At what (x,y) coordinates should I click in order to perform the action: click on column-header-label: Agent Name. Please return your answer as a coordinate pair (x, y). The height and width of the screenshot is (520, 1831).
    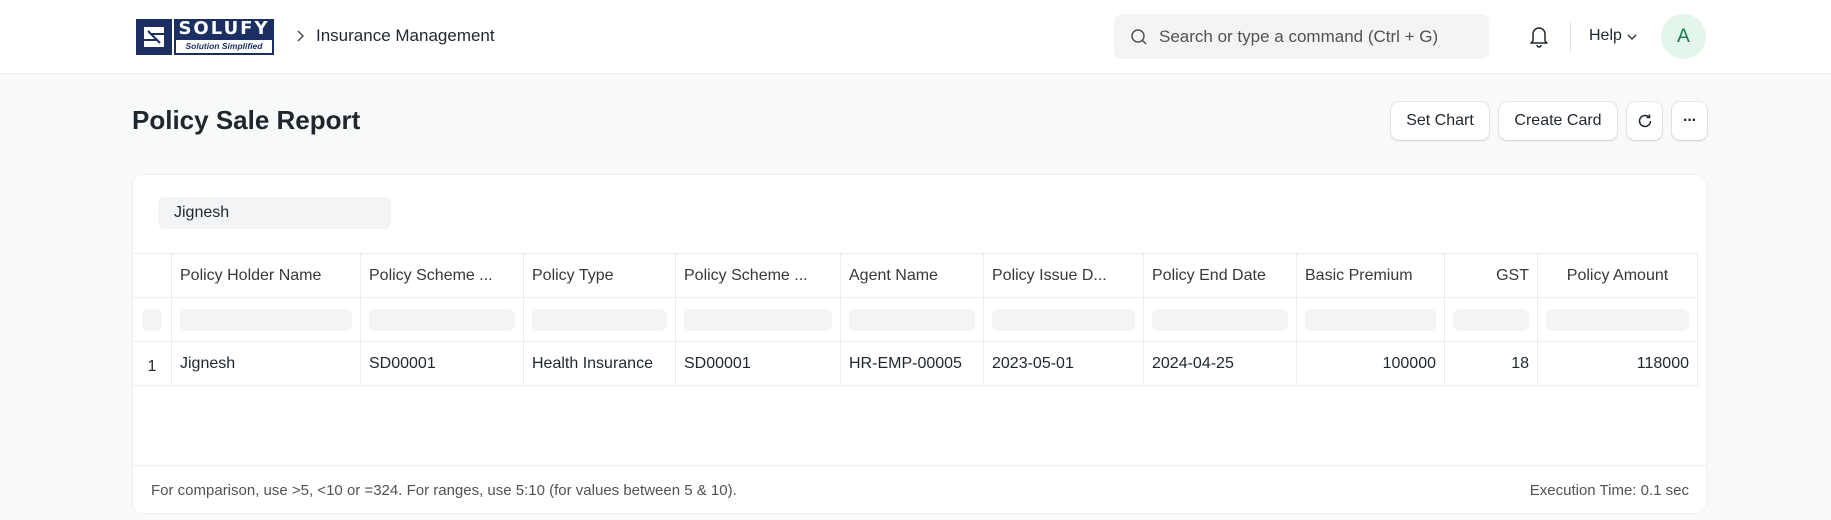
    Looking at the image, I should click on (893, 275).